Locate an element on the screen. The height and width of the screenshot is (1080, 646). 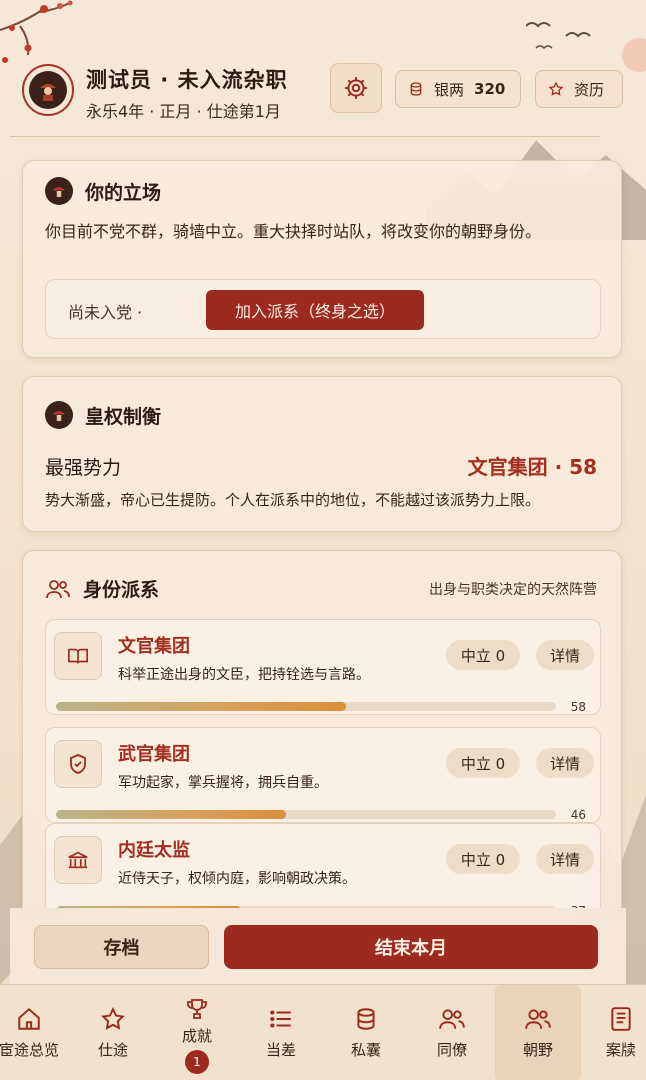
strongest-power-label: 最强势力 is located at coordinates (83, 468).